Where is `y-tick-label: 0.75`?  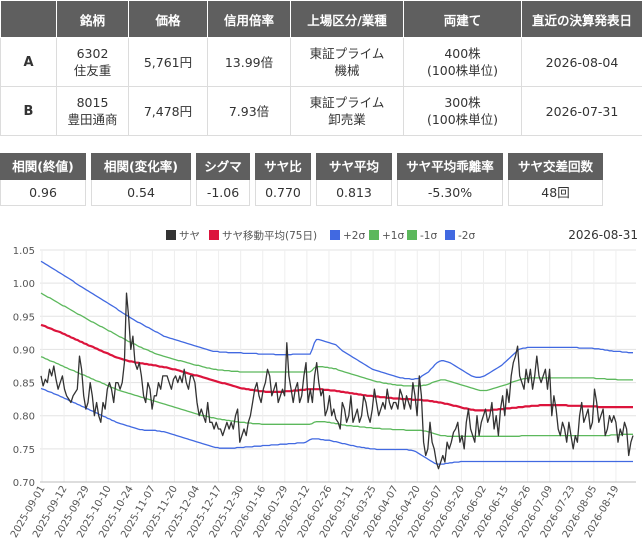 y-tick-label: 0.75 is located at coordinates (24, 450).